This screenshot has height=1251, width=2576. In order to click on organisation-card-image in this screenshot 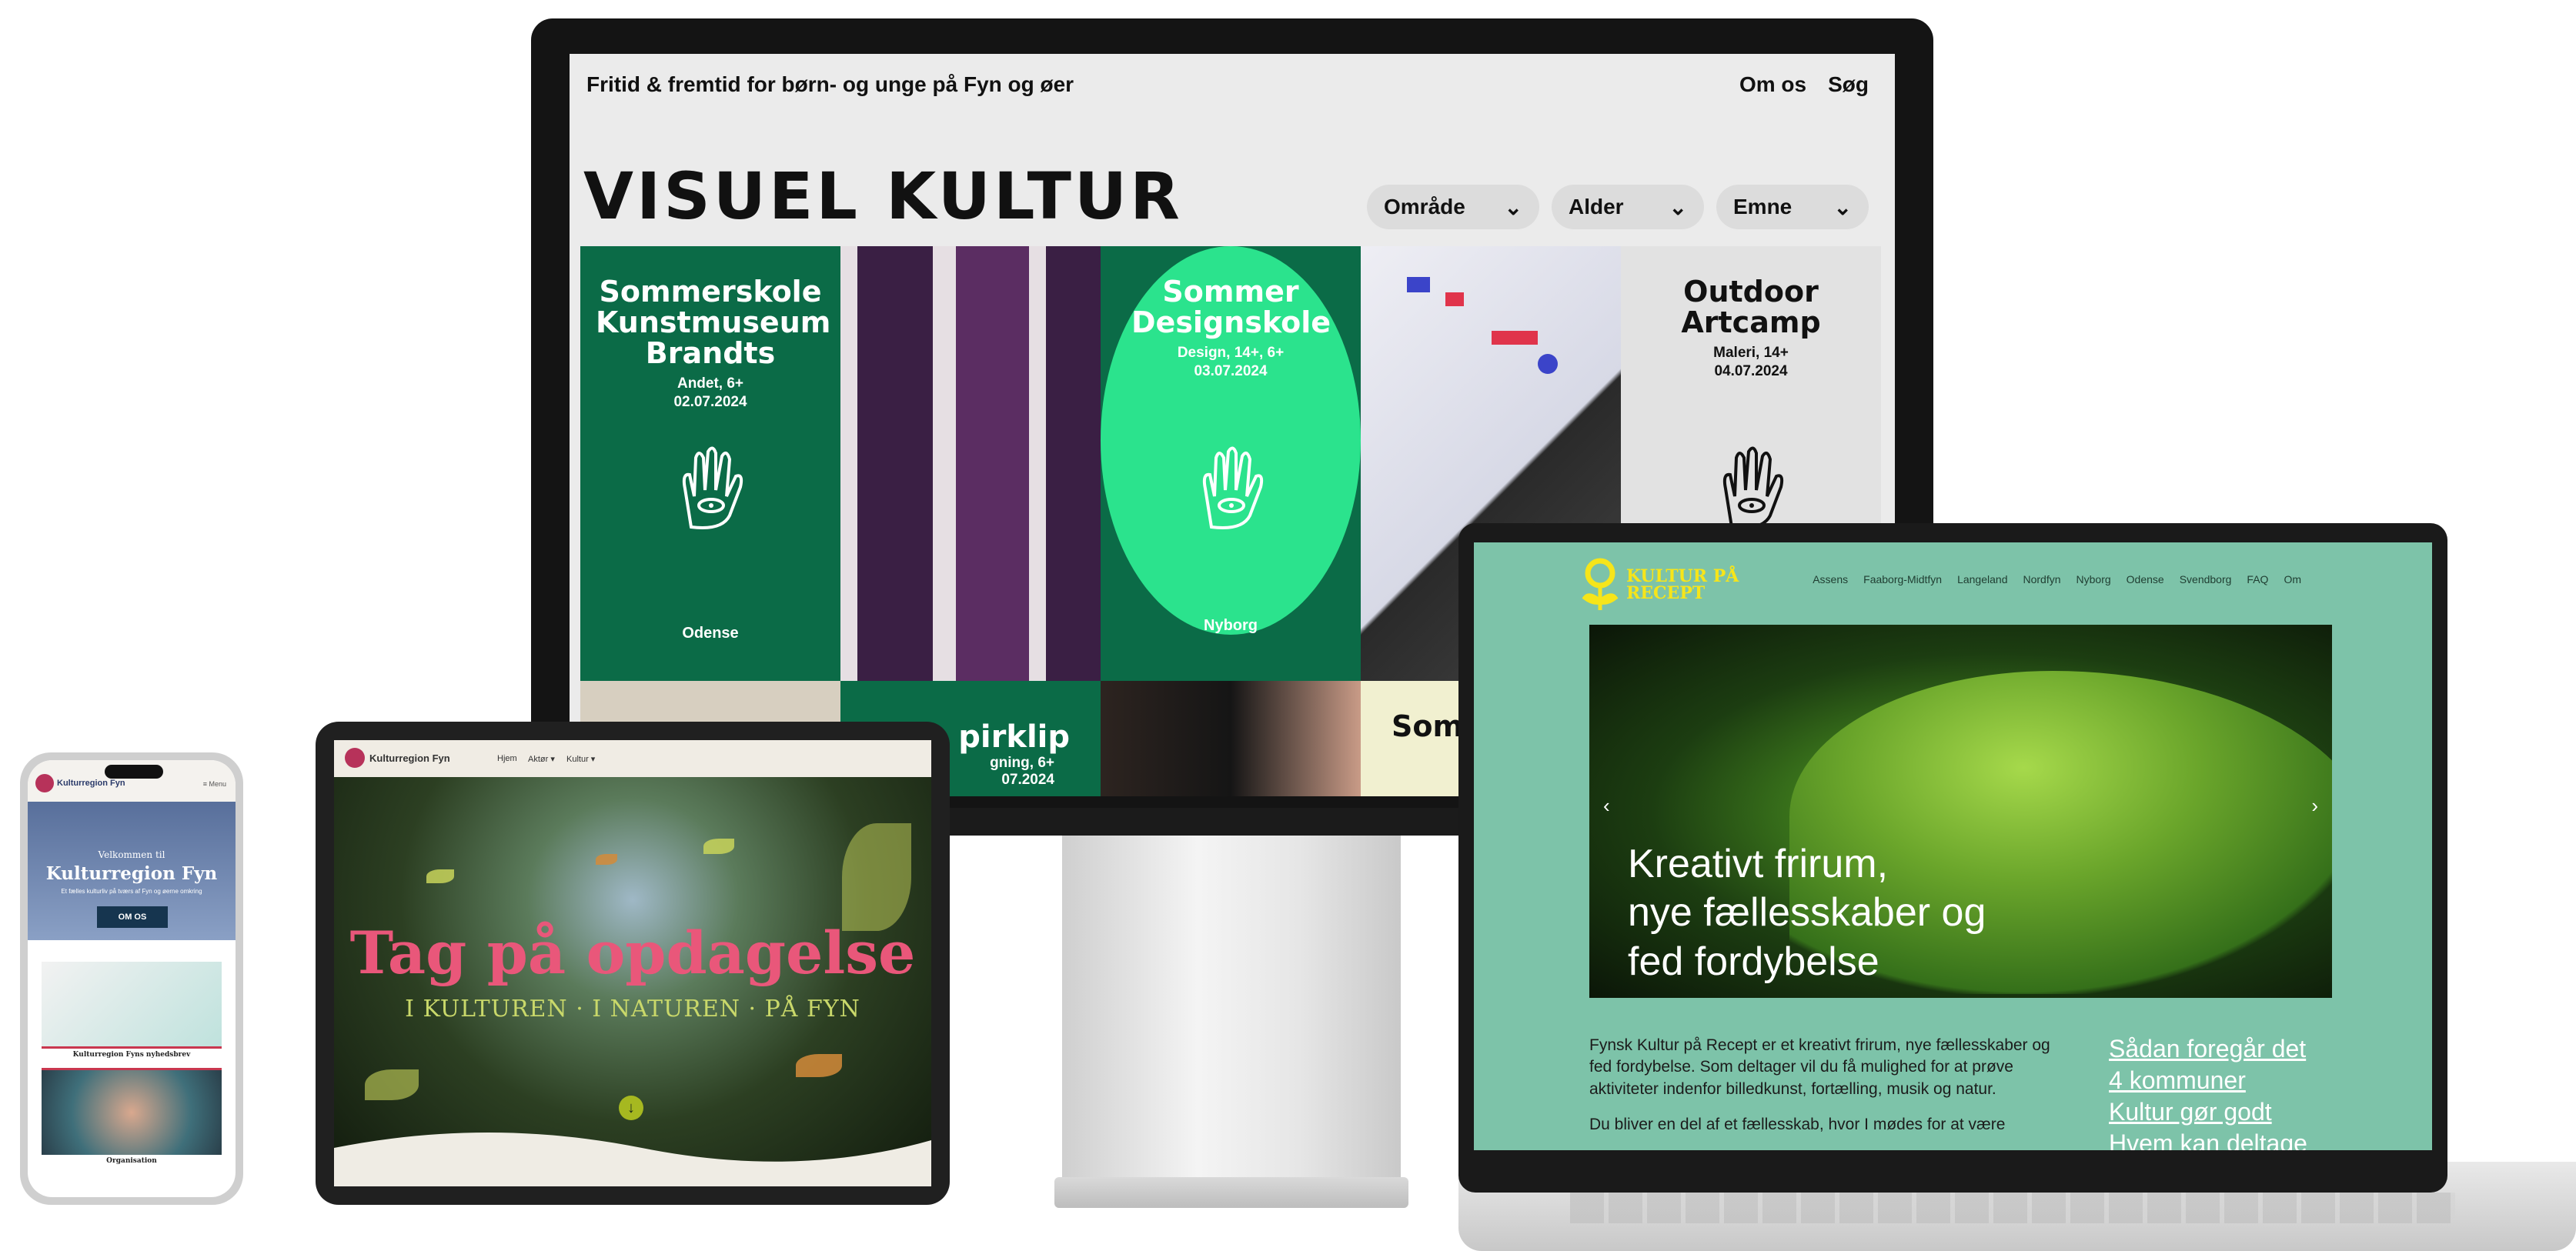, I will do `click(132, 1111)`.